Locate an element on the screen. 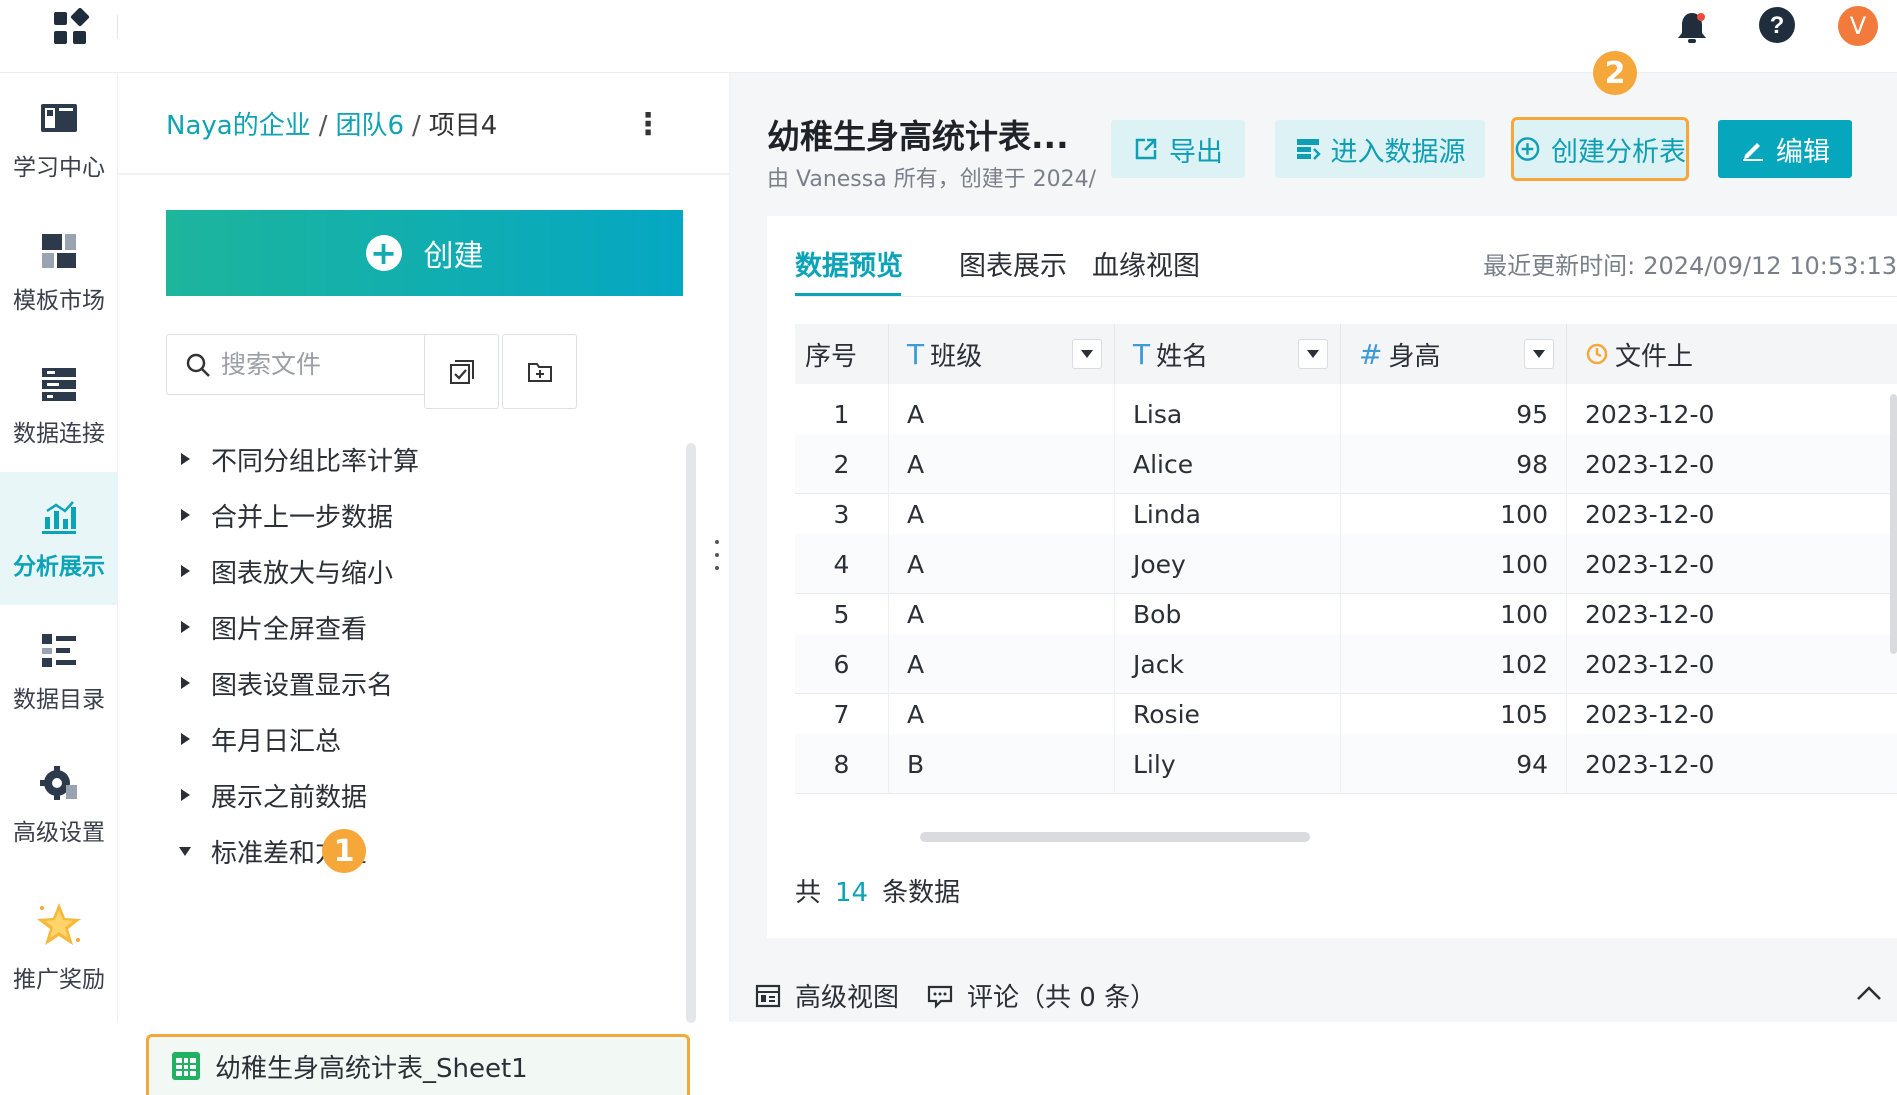 This screenshot has height=1095, width=1897. column-header-height: # 身高 is located at coordinates (1454, 354).